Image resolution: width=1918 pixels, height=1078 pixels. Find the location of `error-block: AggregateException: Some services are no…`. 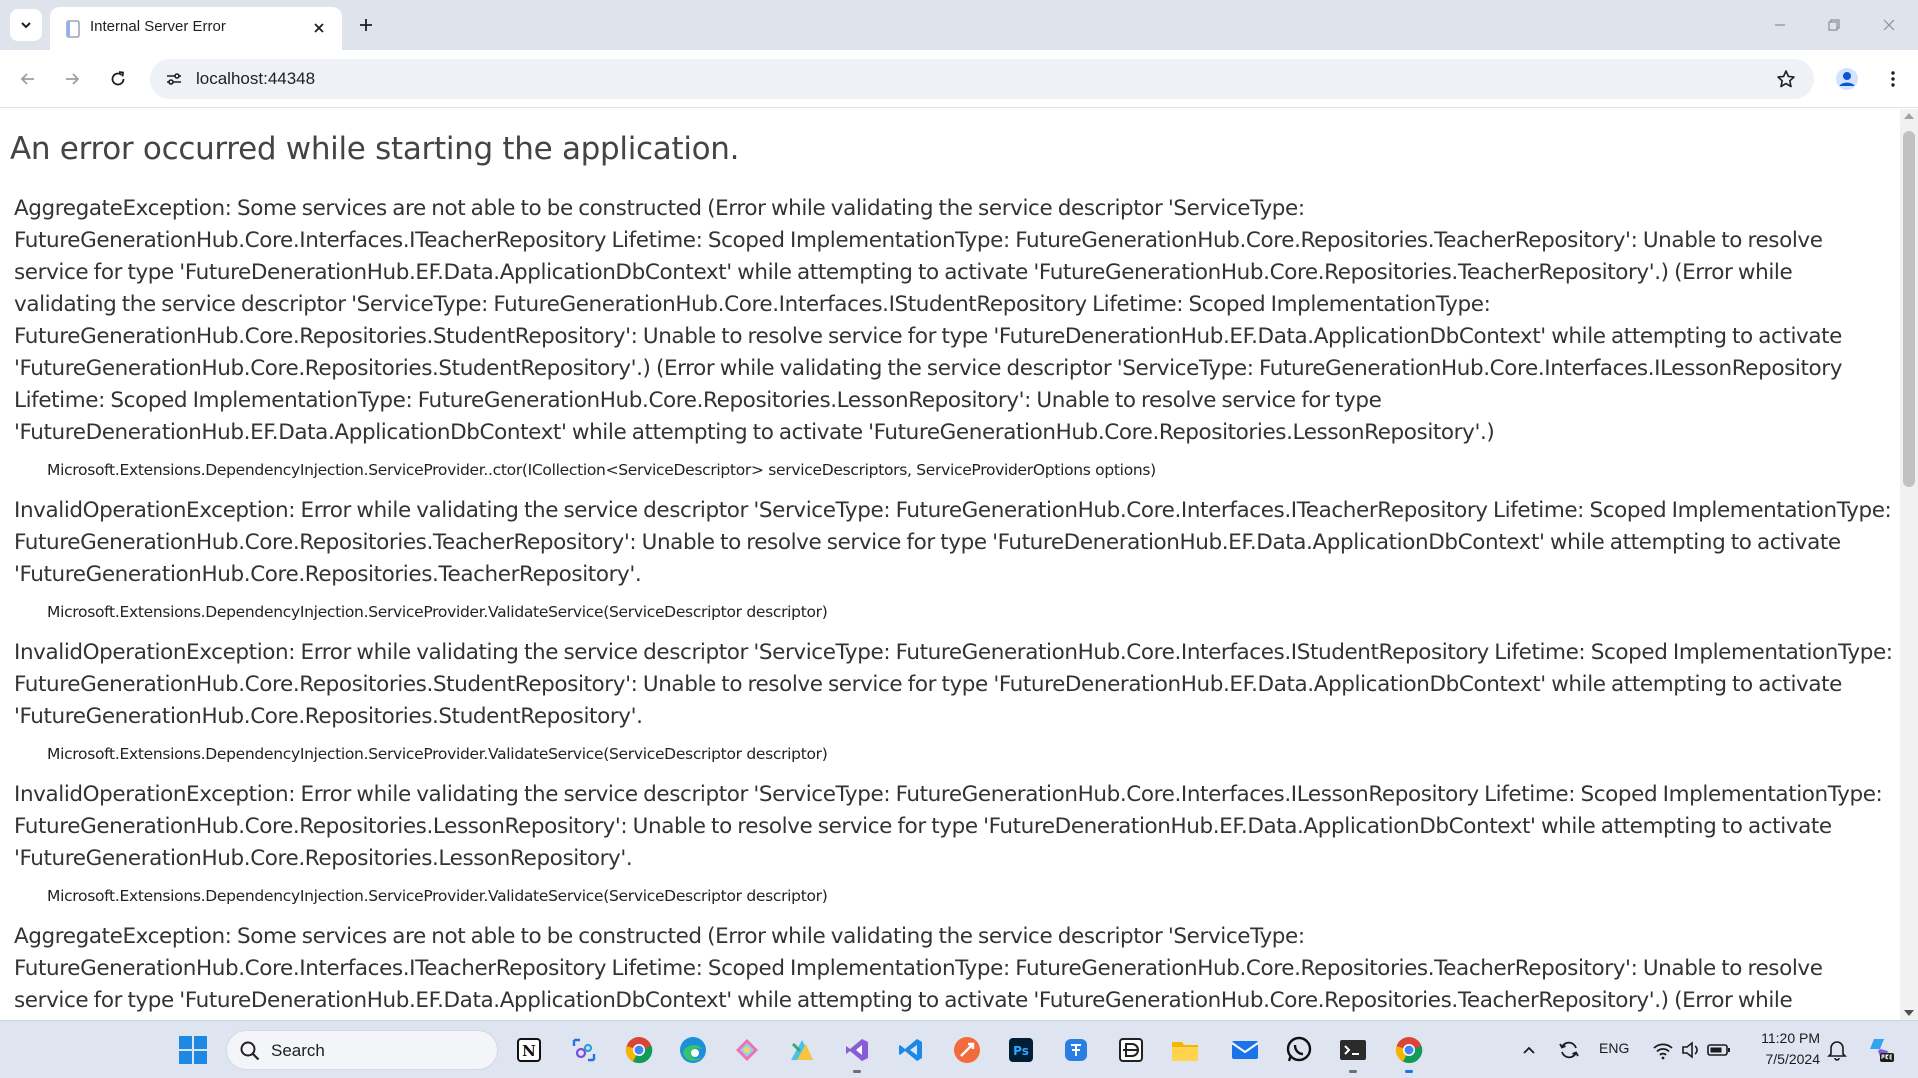

error-block: AggregateException: Some services are no… is located at coordinates (954, 970).